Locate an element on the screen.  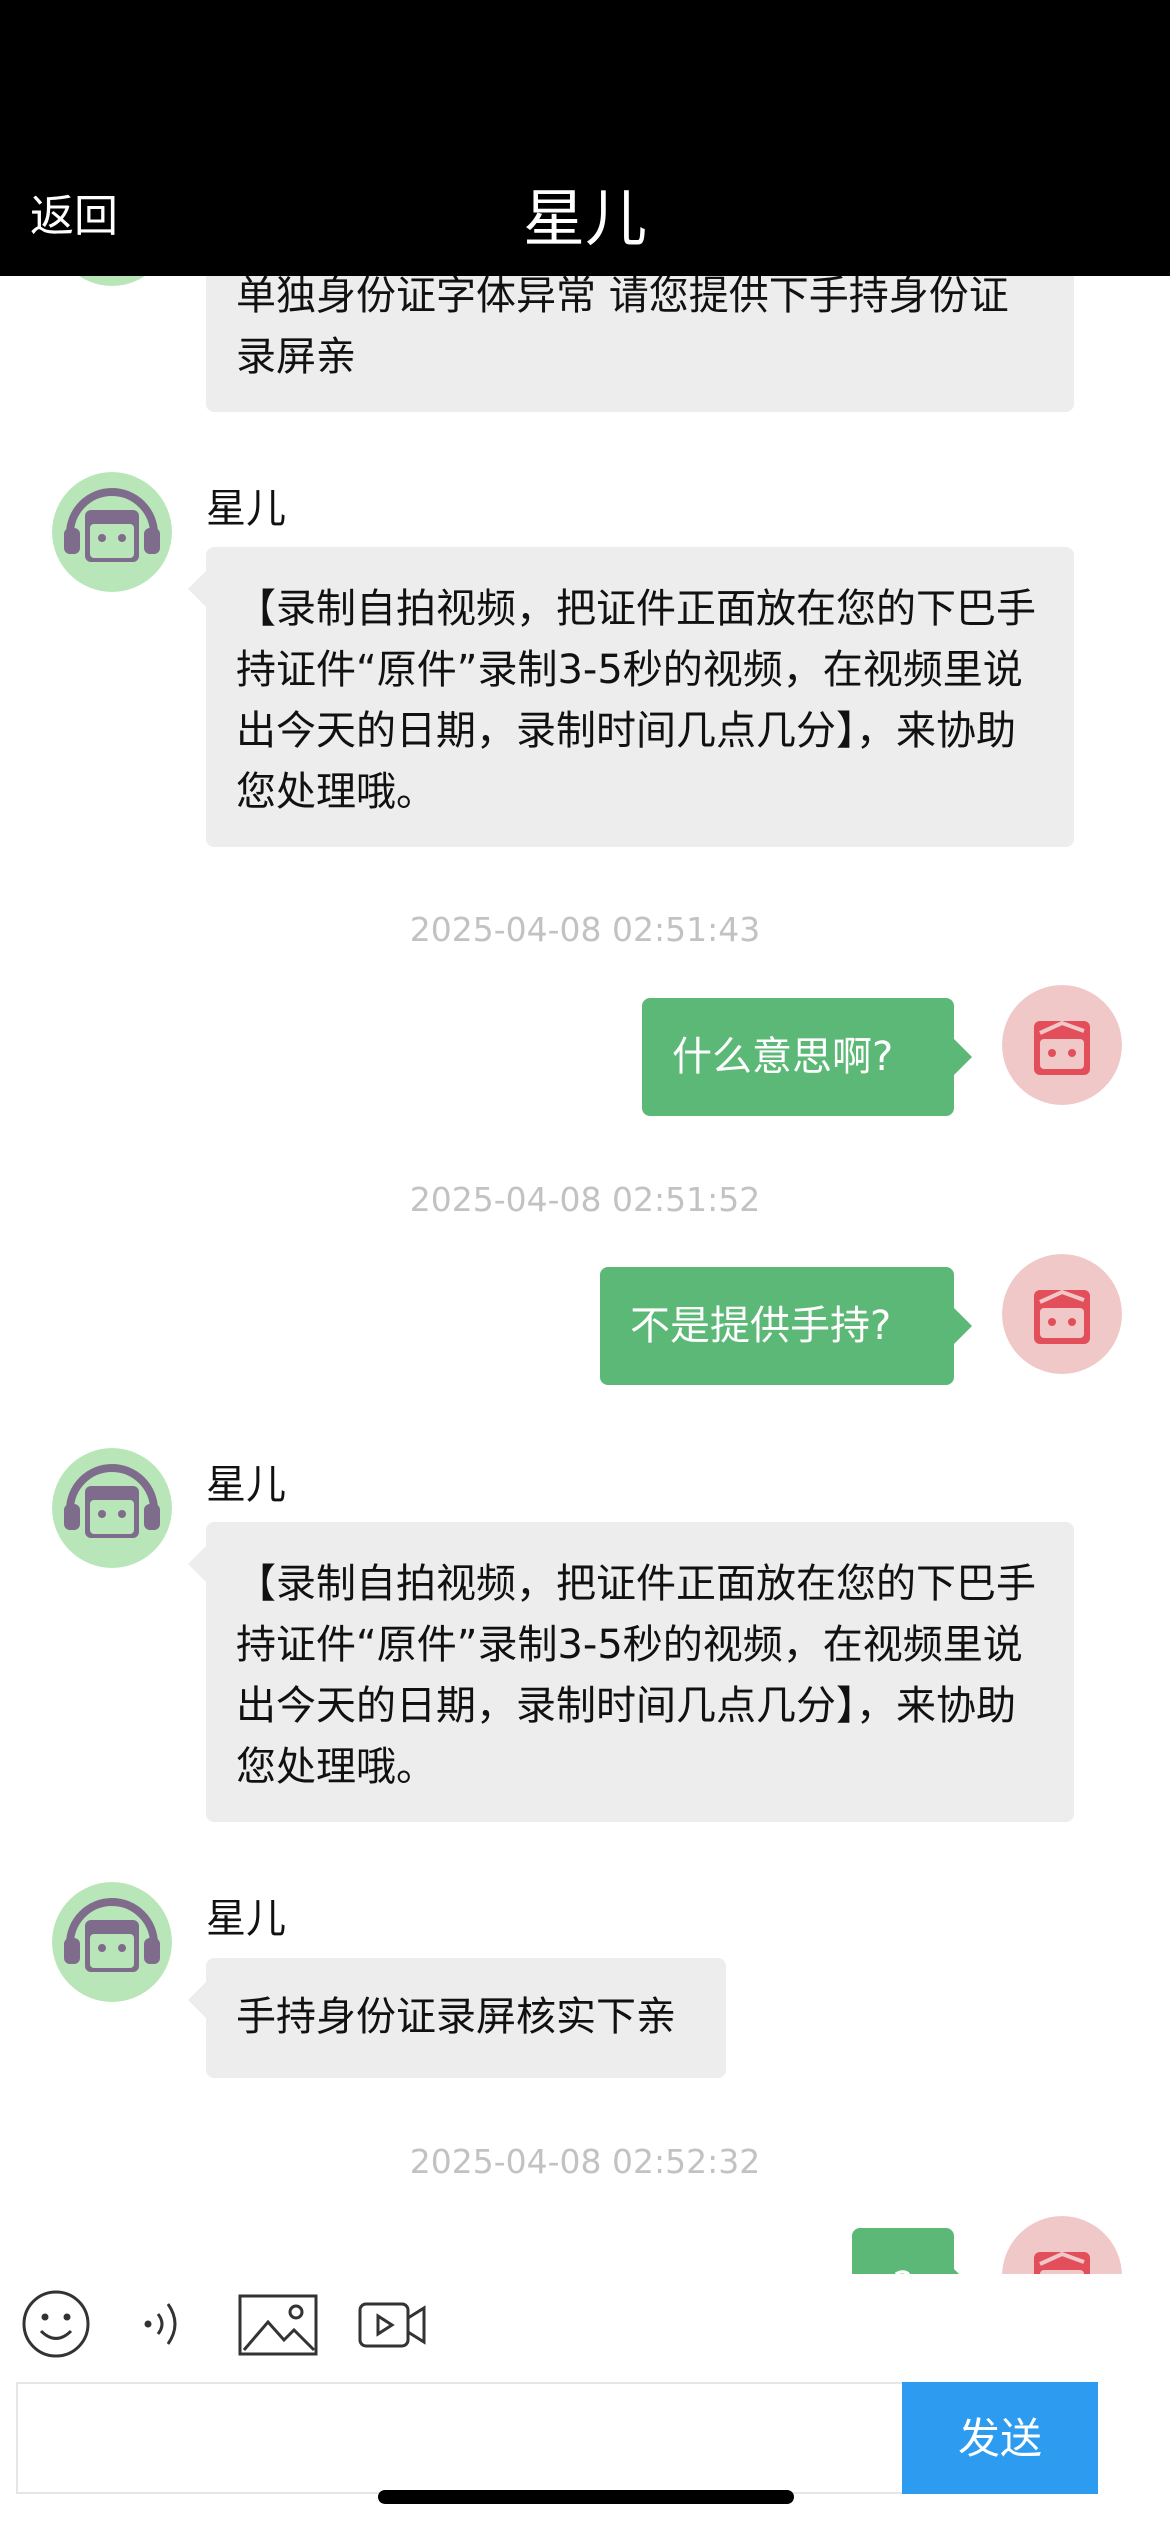
timestamp: 2025-04-08 02:51:43 is located at coordinates (585, 929).